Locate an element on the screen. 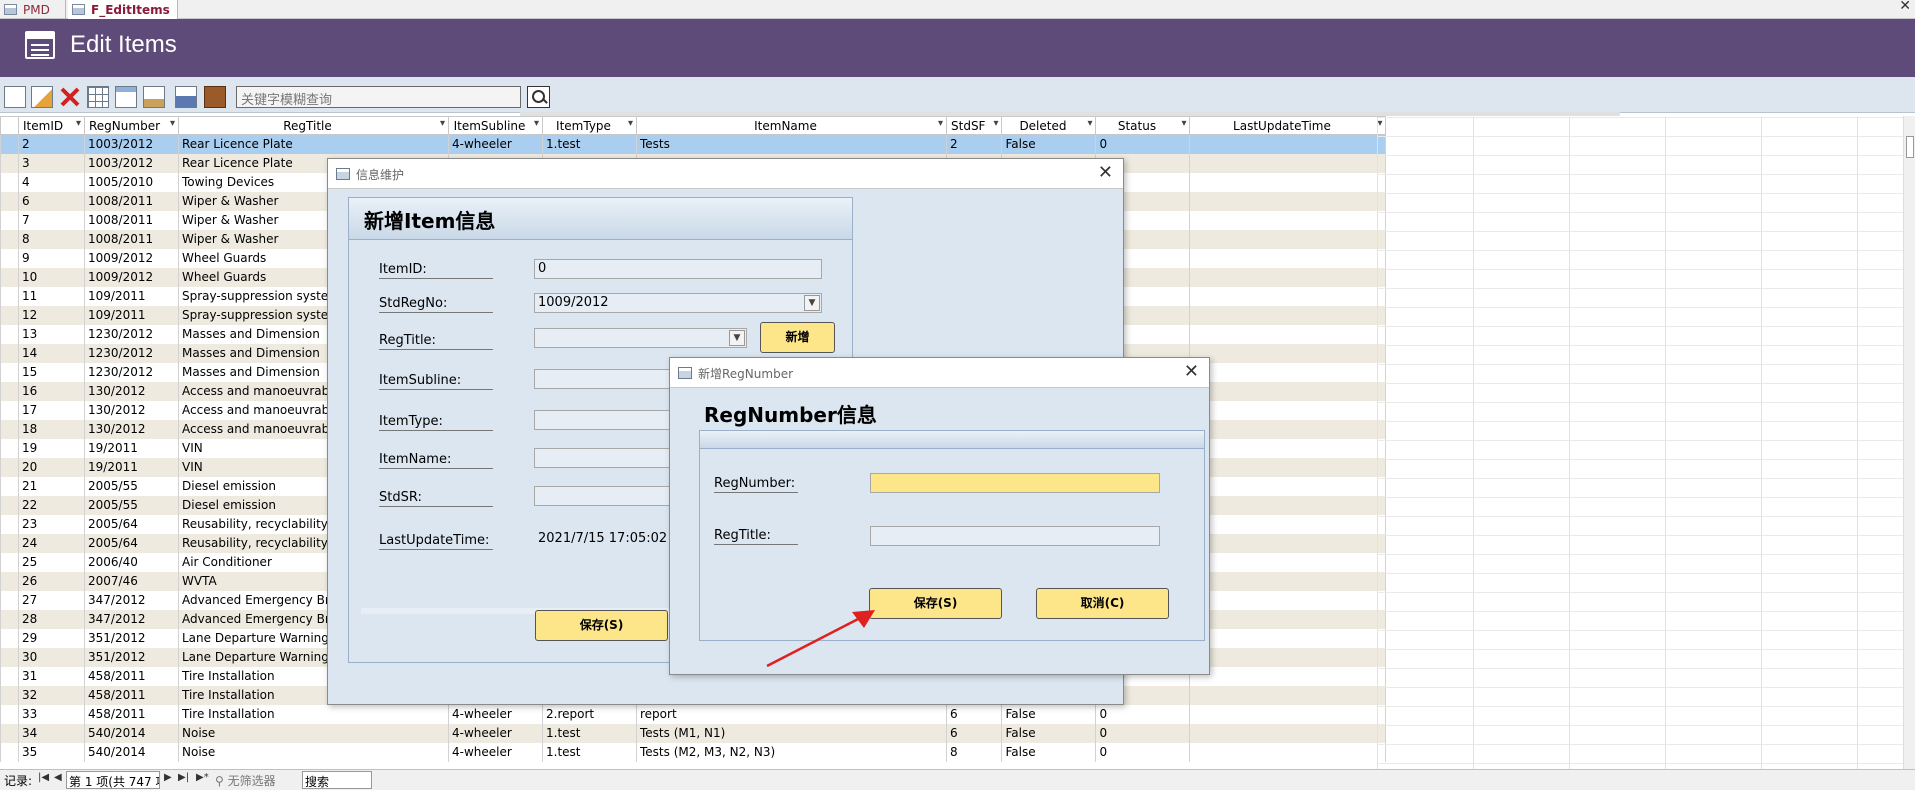 This screenshot has width=1915, height=790. reg-title-combo: ▼ is located at coordinates (640, 338).